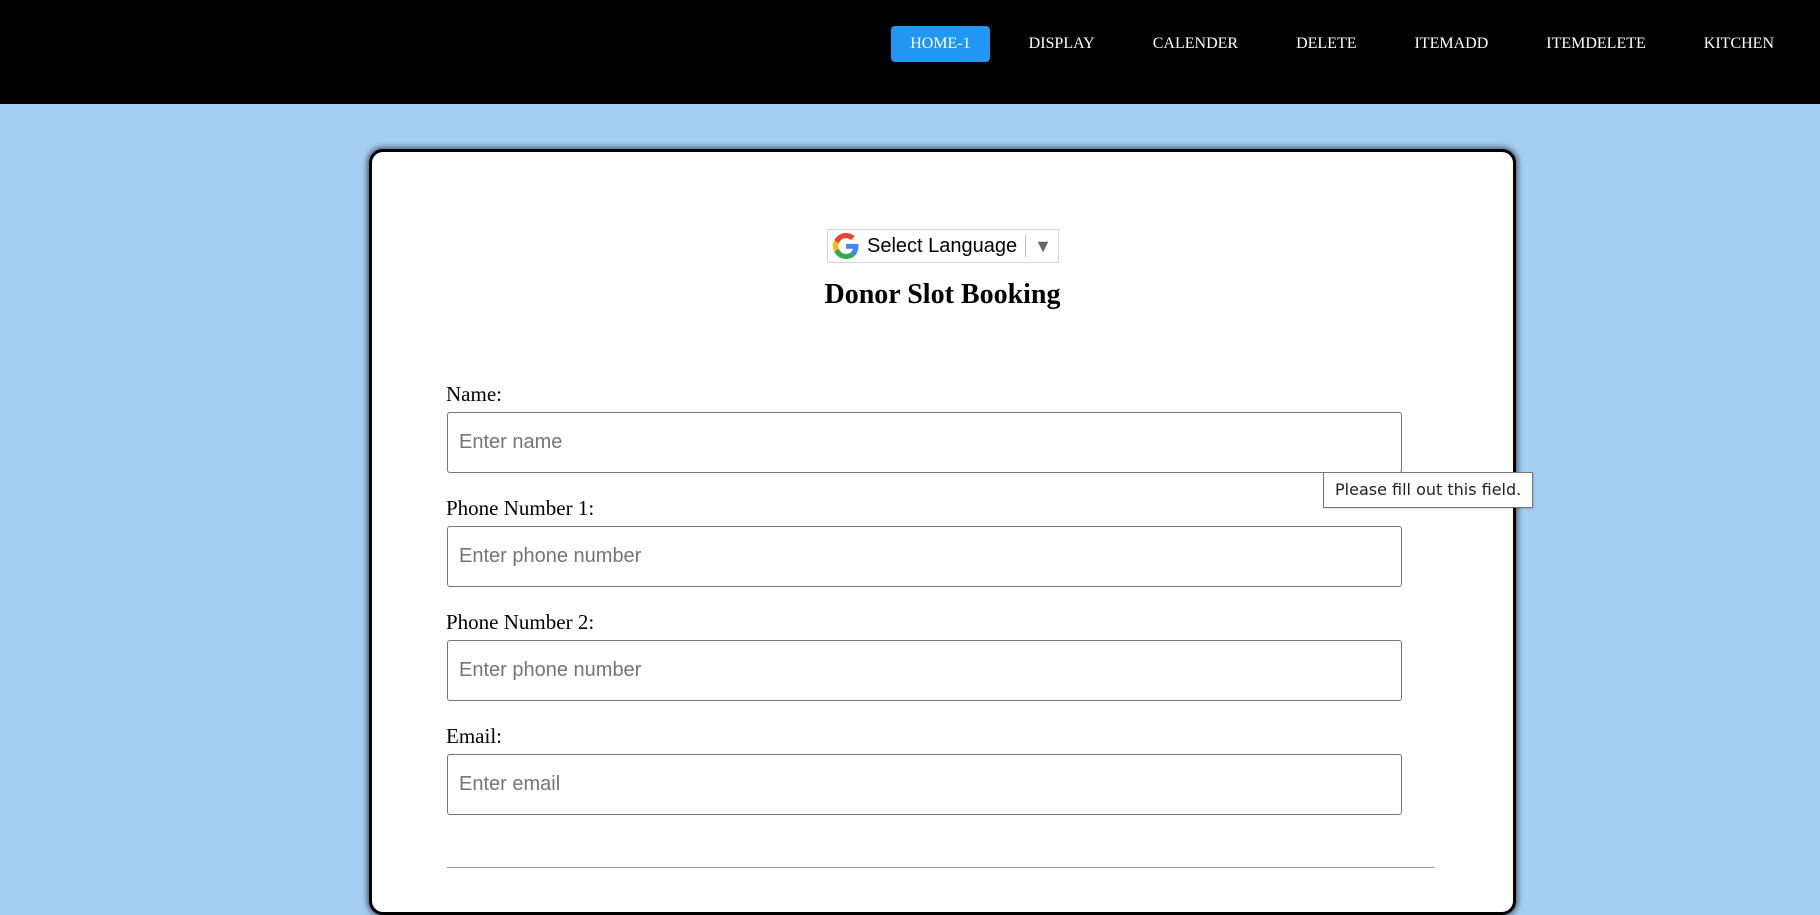 This screenshot has height=915, width=1820. What do you see at coordinates (1195, 44) in the screenshot?
I see `nav-item-calender: CALENDER` at bounding box center [1195, 44].